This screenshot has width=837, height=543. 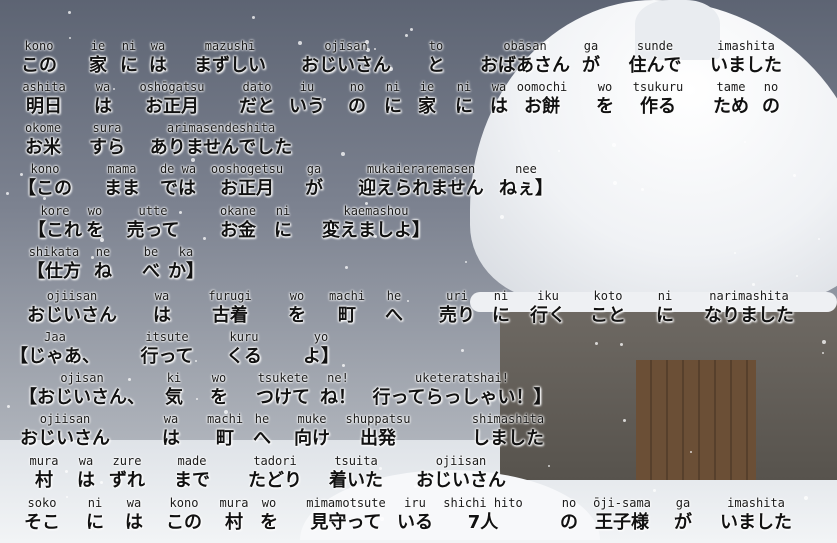 I want to click on subtitle-token: Jaa 【じゃあ、, so click(x=55, y=349).